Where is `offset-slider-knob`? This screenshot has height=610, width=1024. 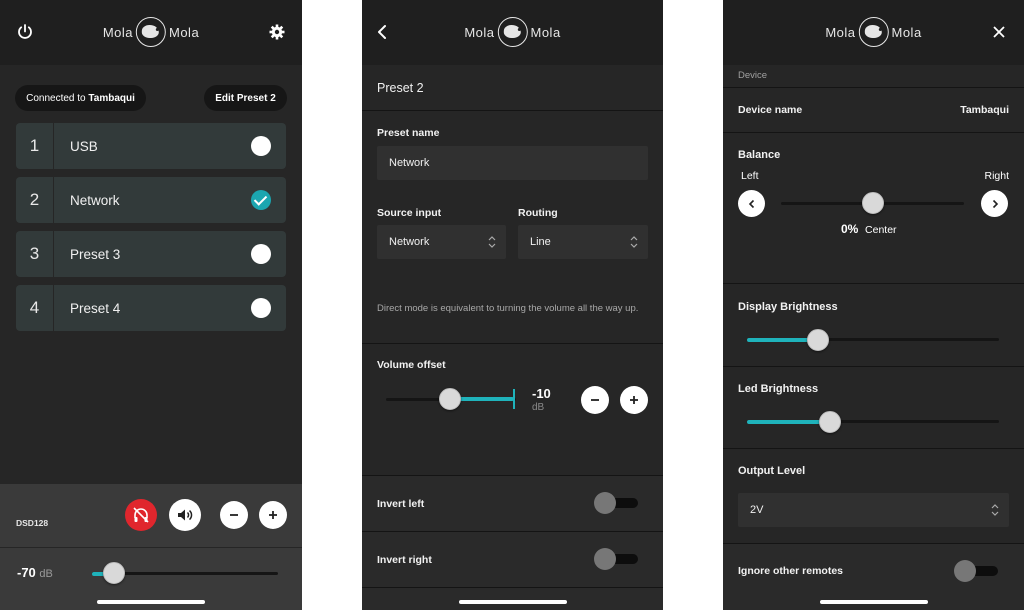
offset-slider-knob is located at coordinates (450, 399).